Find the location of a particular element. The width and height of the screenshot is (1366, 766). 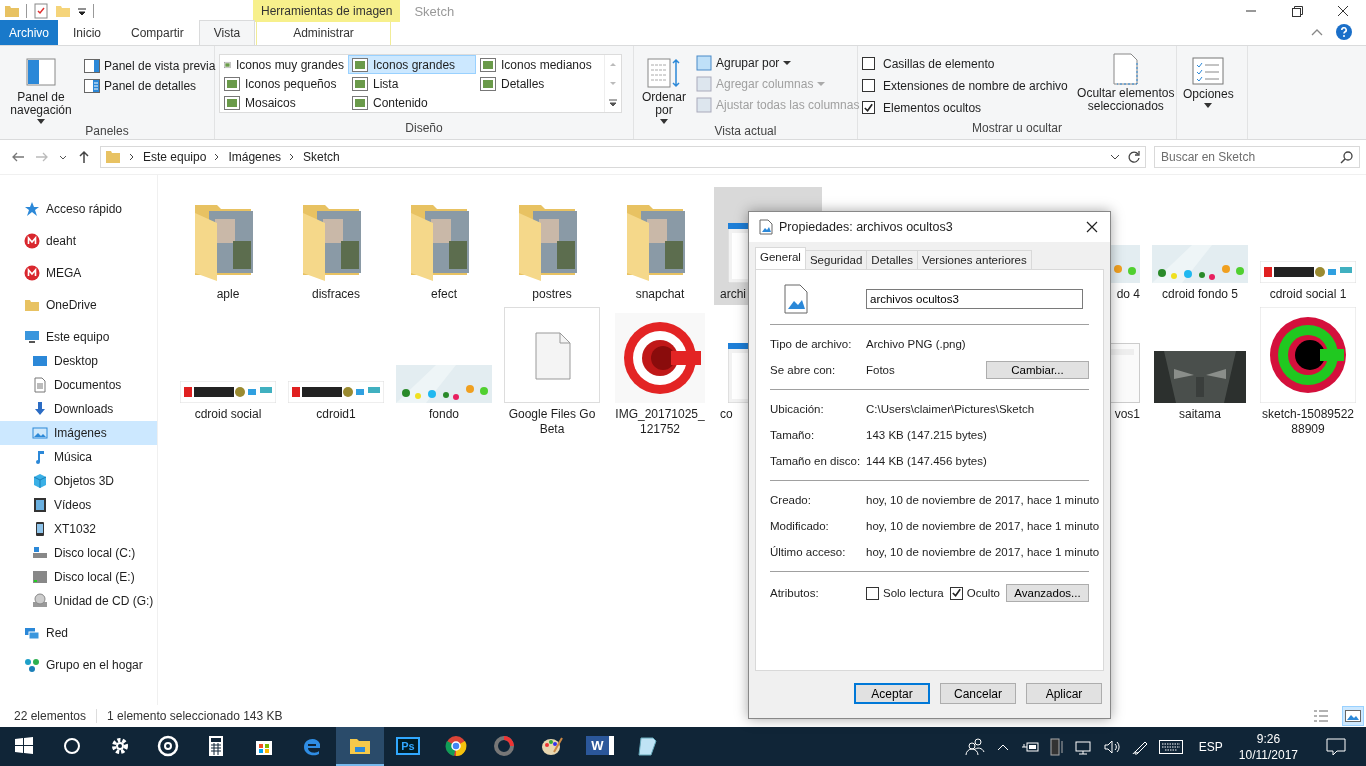

sidebar-item: Acceso rápido is located at coordinates (78, 209).